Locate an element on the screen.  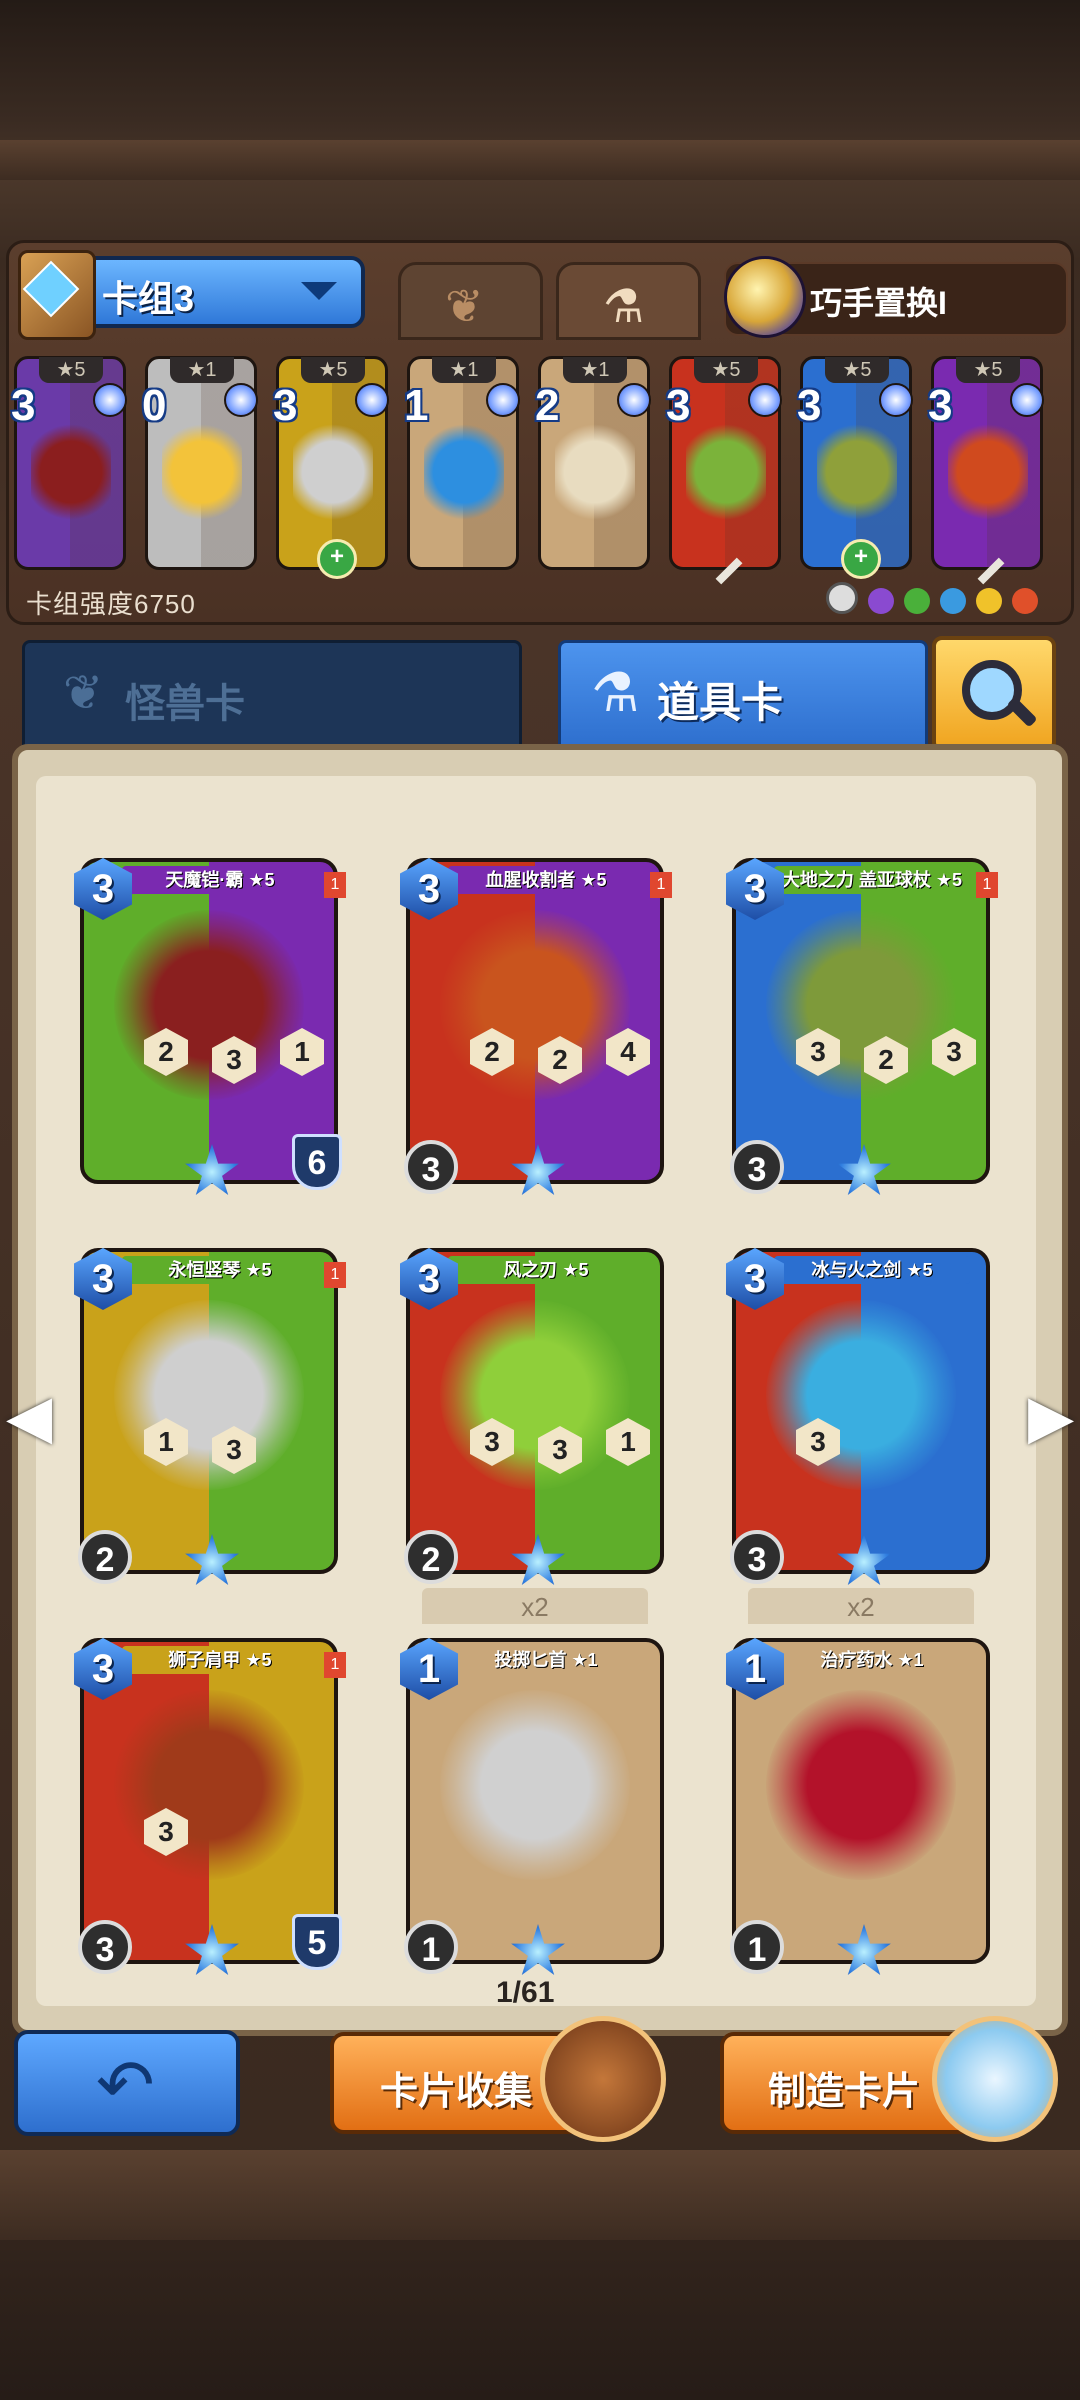
skill-selector: 巧手置换I is located at coordinates (896, 297).